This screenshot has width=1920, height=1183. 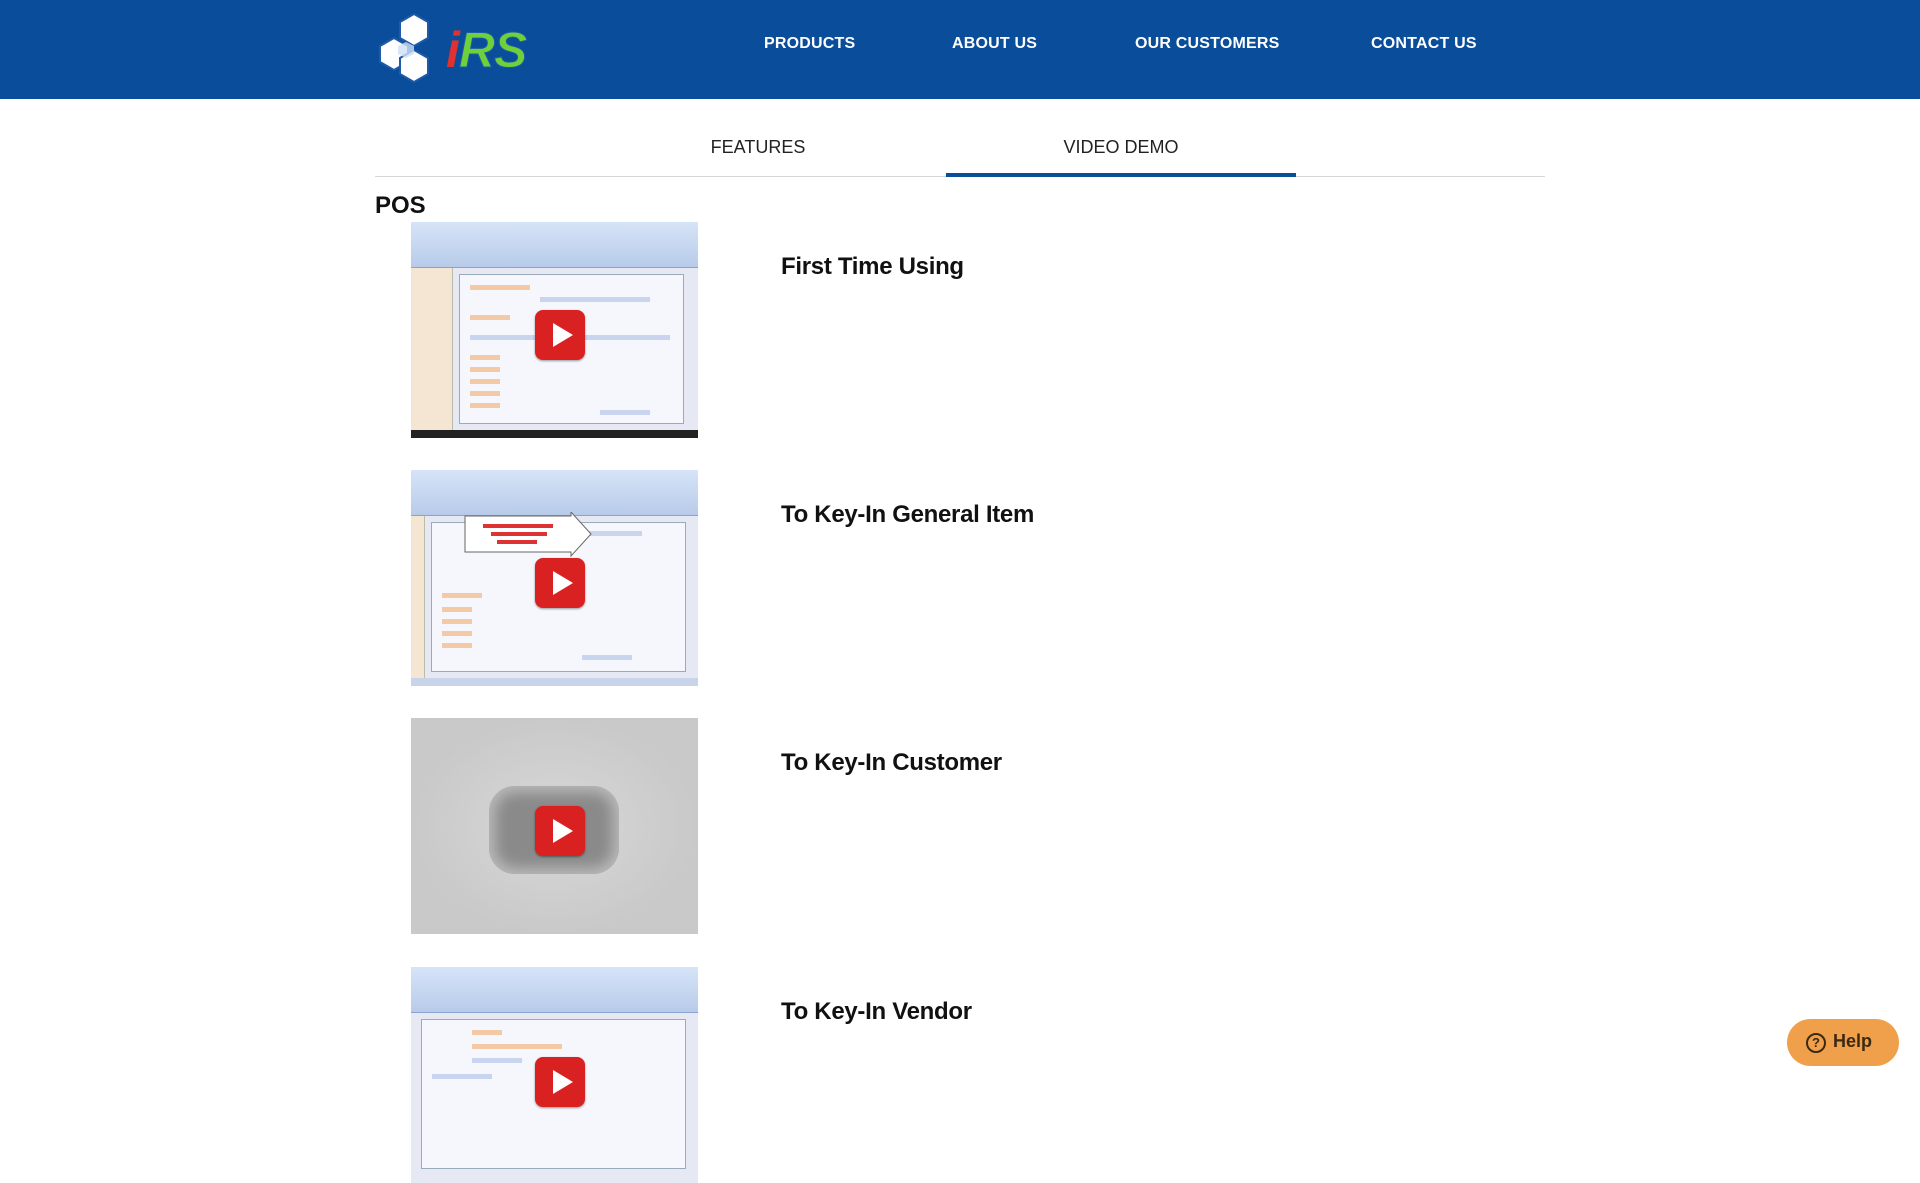 What do you see at coordinates (994, 44) in the screenshot?
I see `nav-about-us: ABOUT US` at bounding box center [994, 44].